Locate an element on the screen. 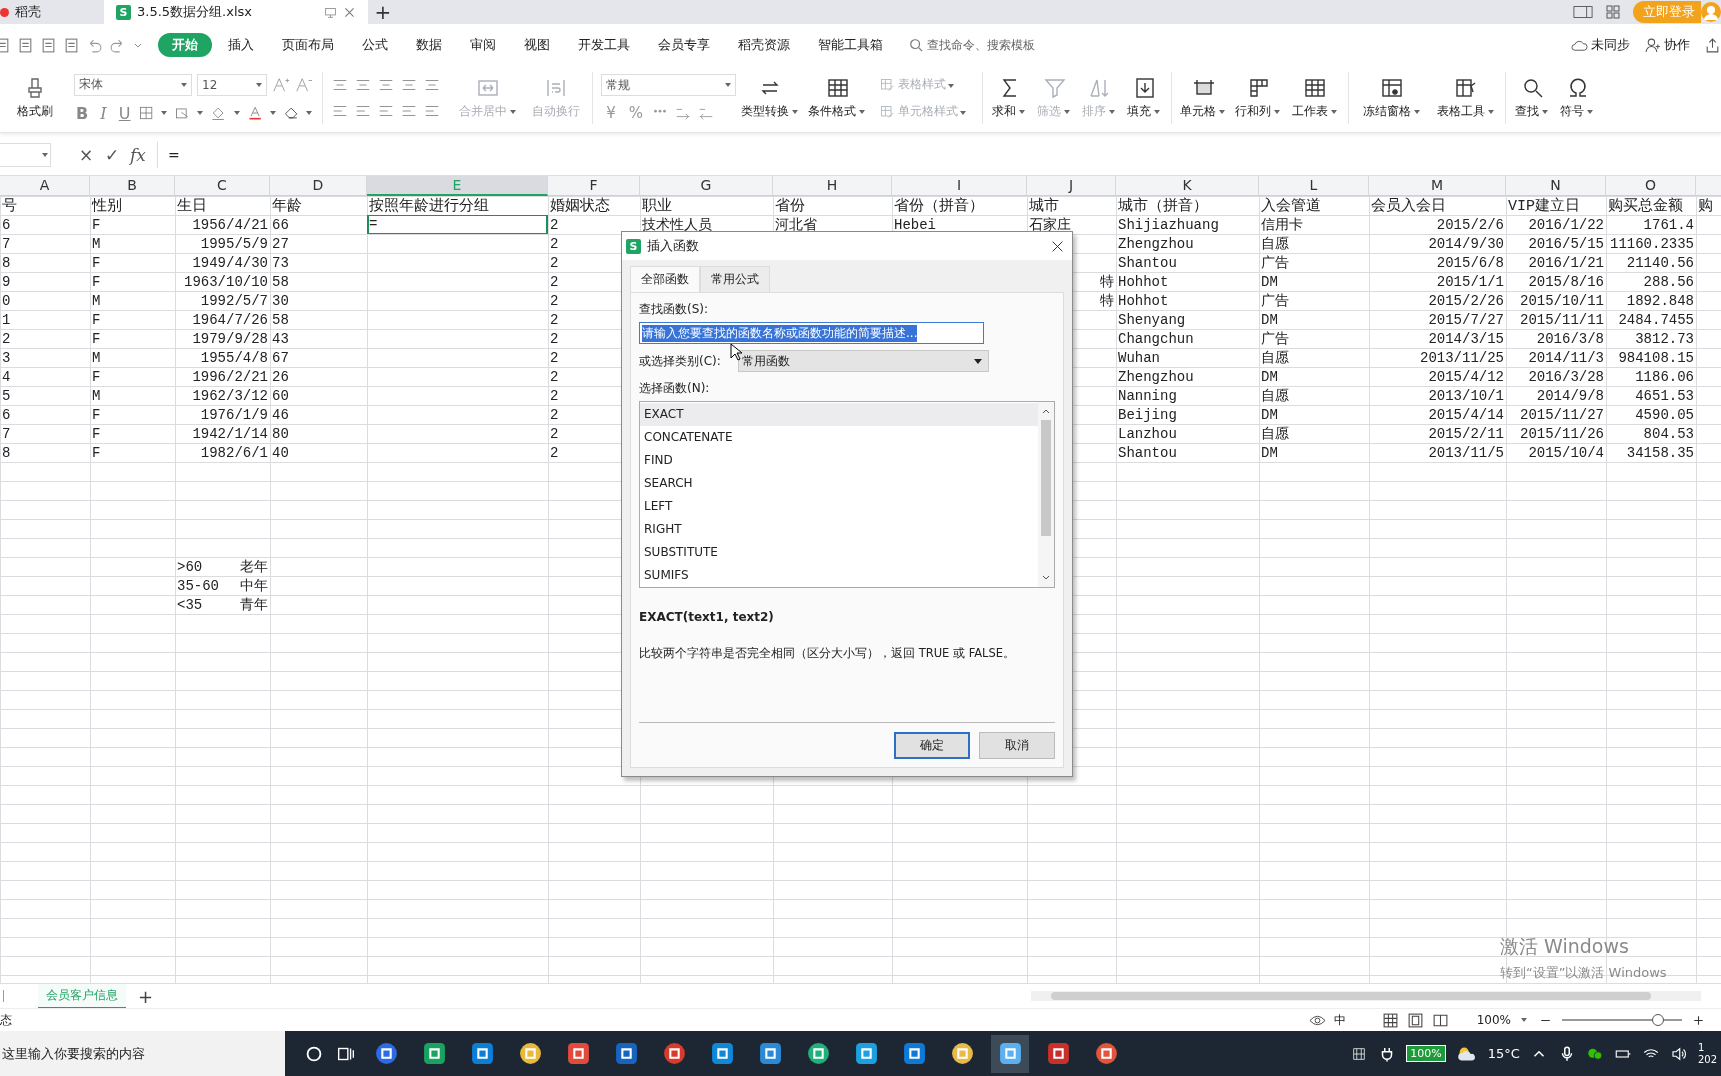 The image size is (1721, 1076). table-cell: 2014/11/3 is located at coordinates (1566, 357).